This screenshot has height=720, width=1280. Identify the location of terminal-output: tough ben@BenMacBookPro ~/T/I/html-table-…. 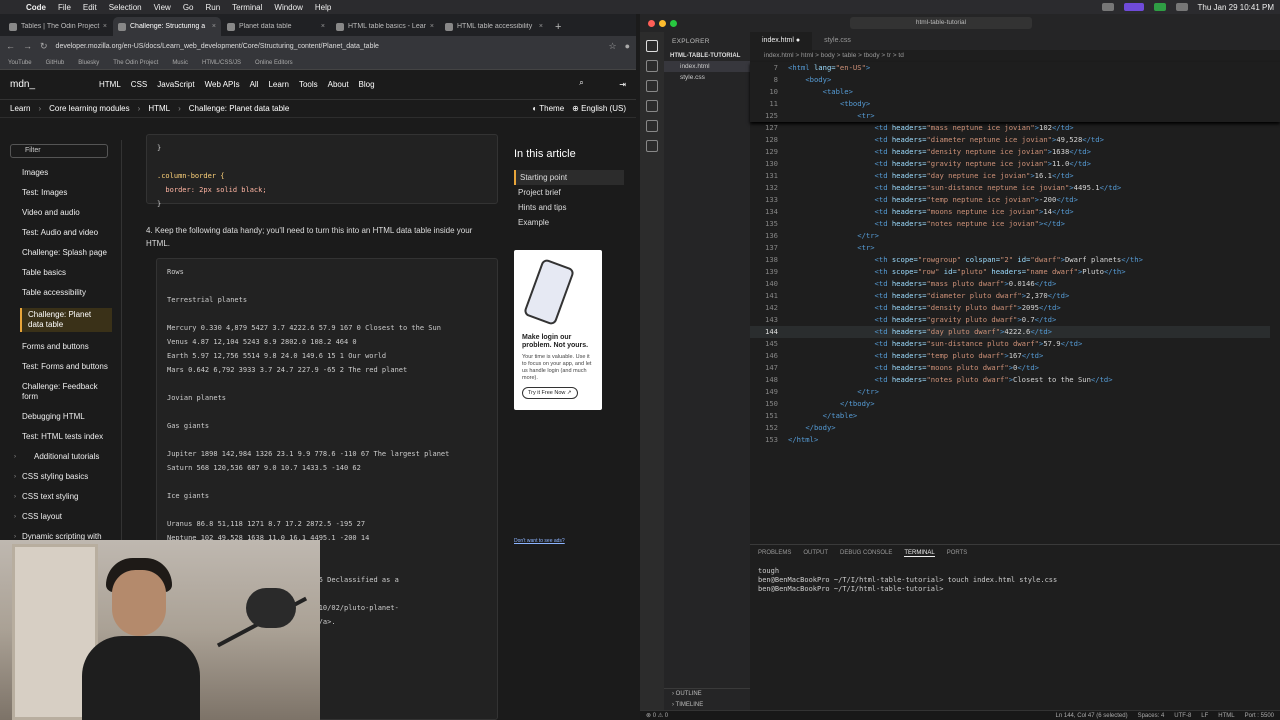
(1015, 580).